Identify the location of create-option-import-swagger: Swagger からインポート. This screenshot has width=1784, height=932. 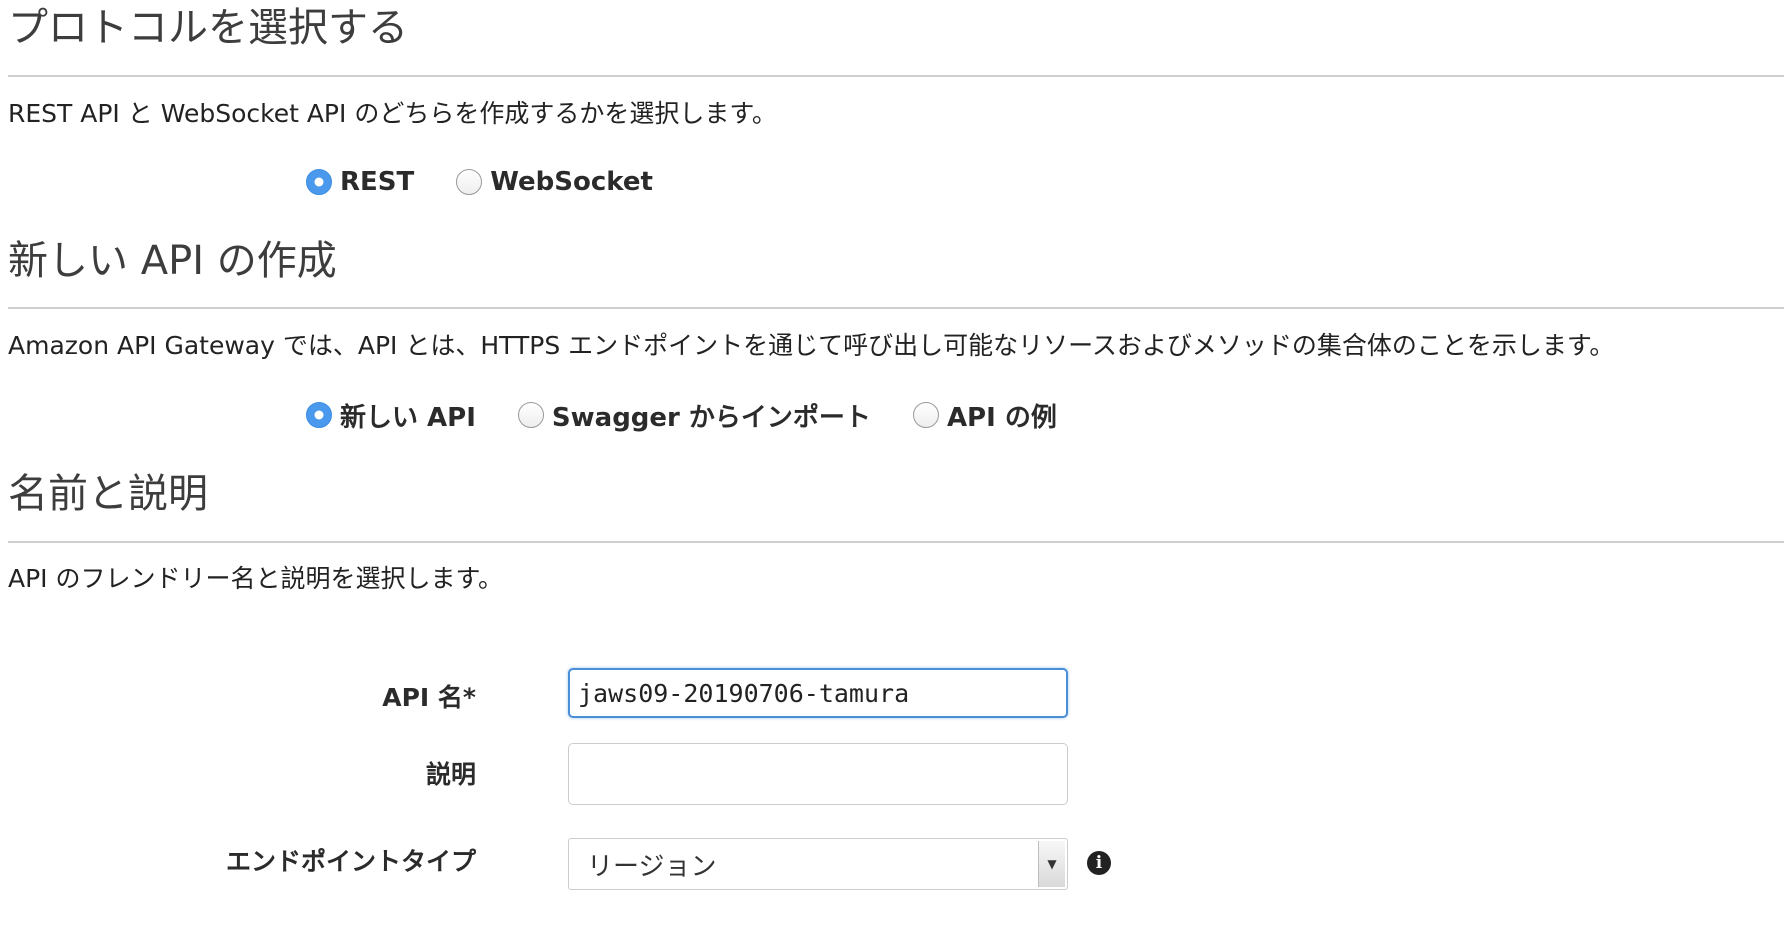
(694, 415).